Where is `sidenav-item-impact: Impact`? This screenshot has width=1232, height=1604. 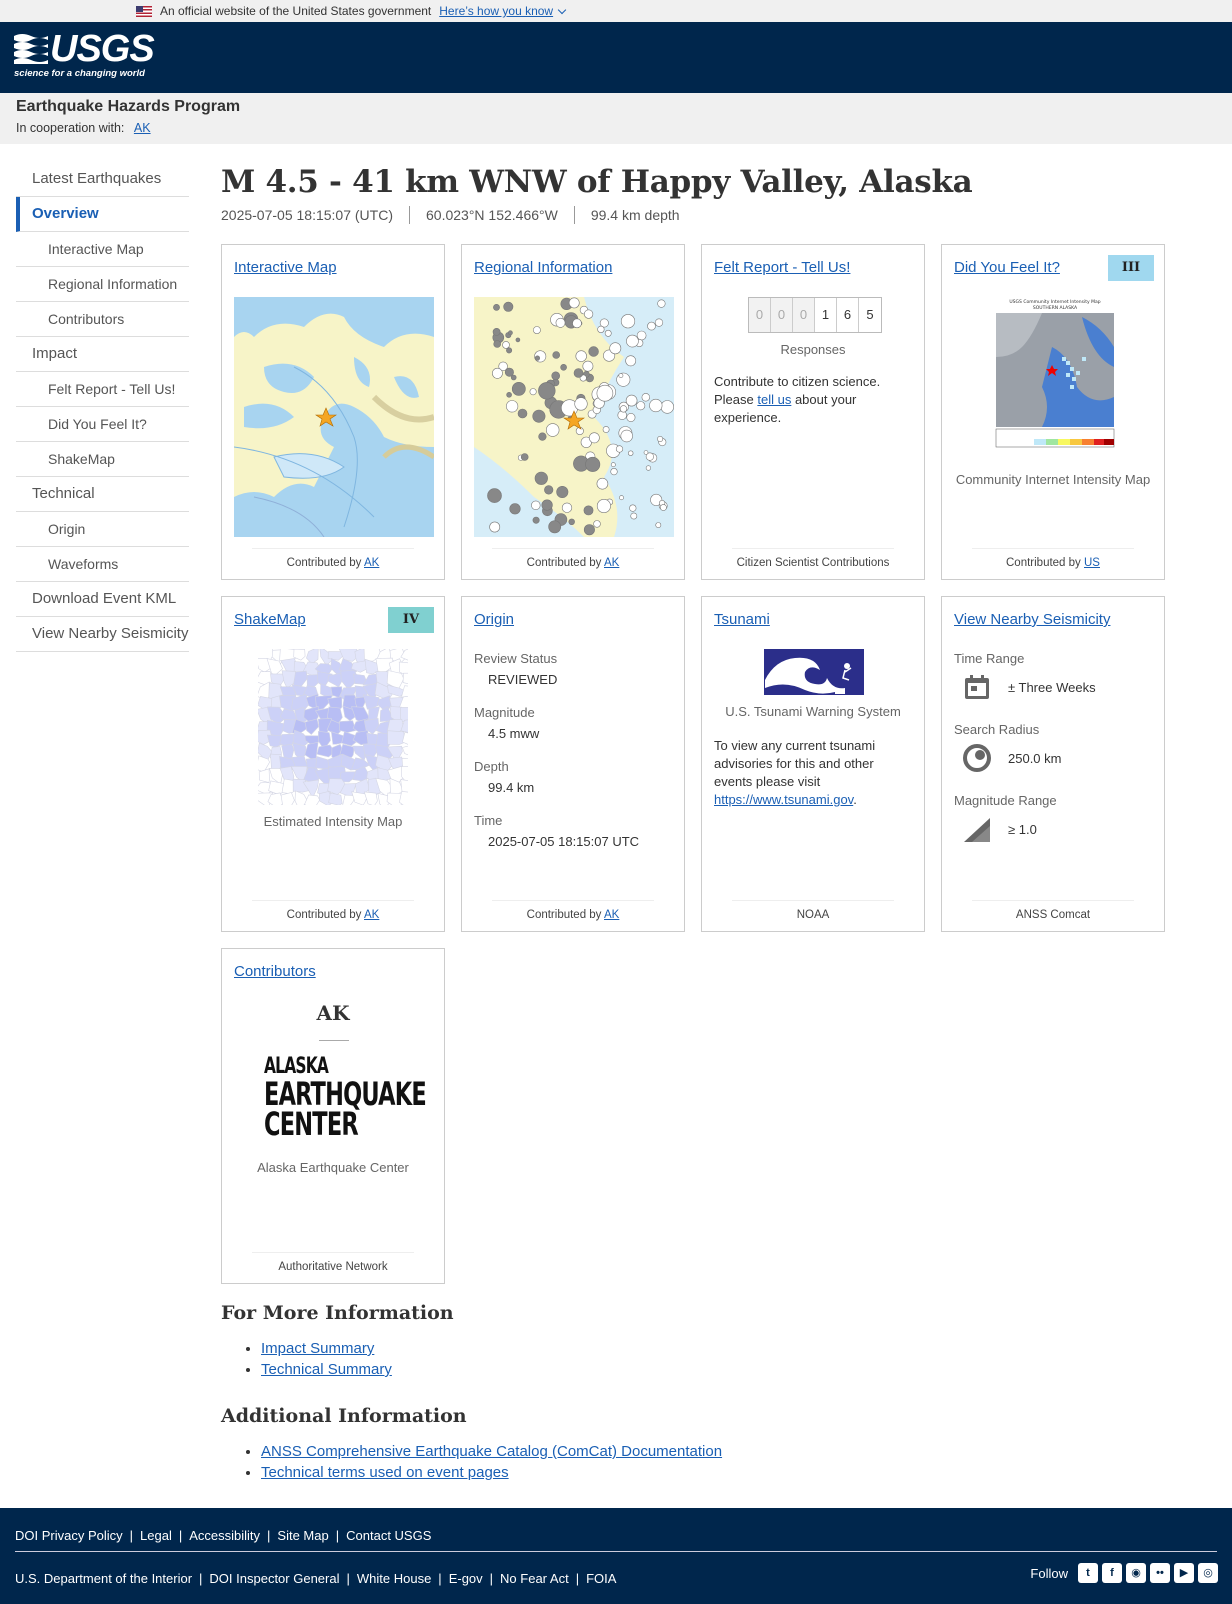
sidenav-item-impact: Impact is located at coordinates (102, 354).